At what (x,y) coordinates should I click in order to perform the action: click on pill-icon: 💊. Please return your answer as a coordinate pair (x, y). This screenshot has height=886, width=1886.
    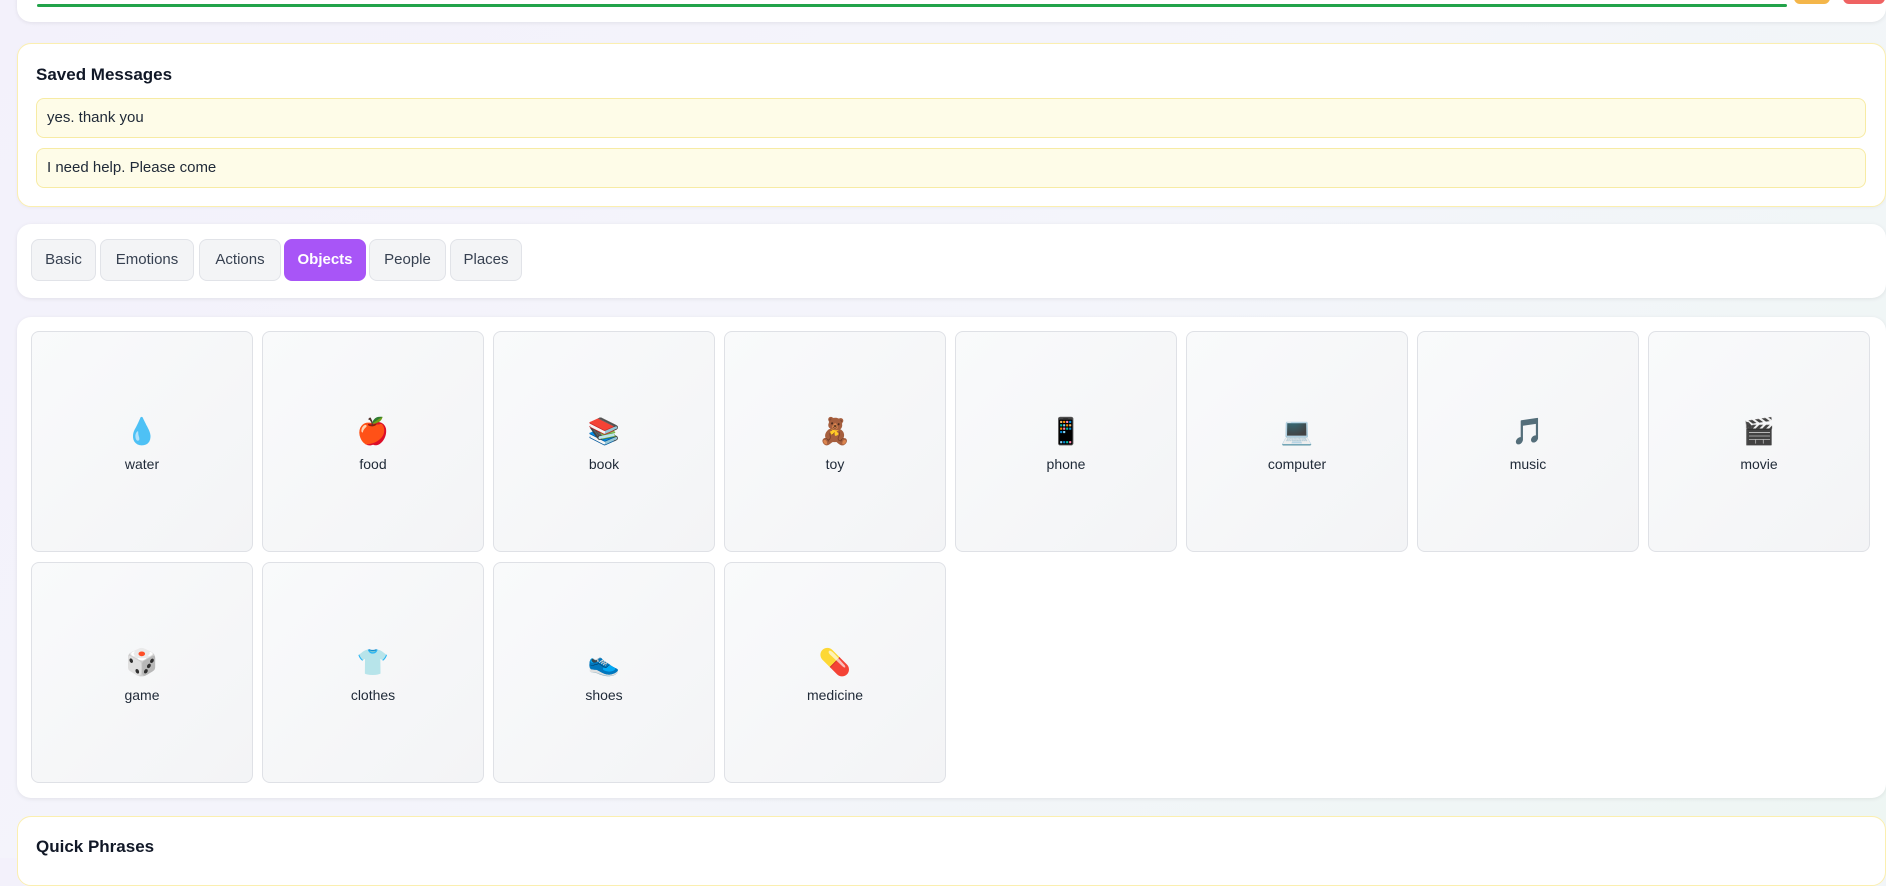
    Looking at the image, I should click on (835, 662).